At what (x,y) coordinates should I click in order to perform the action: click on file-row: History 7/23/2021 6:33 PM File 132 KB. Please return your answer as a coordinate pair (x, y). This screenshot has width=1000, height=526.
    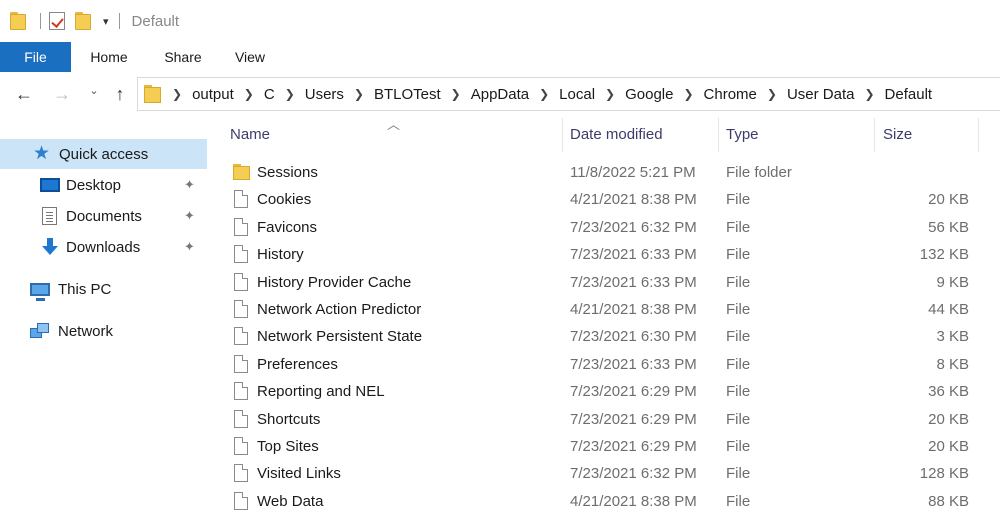
    Looking at the image, I should click on (603, 254).